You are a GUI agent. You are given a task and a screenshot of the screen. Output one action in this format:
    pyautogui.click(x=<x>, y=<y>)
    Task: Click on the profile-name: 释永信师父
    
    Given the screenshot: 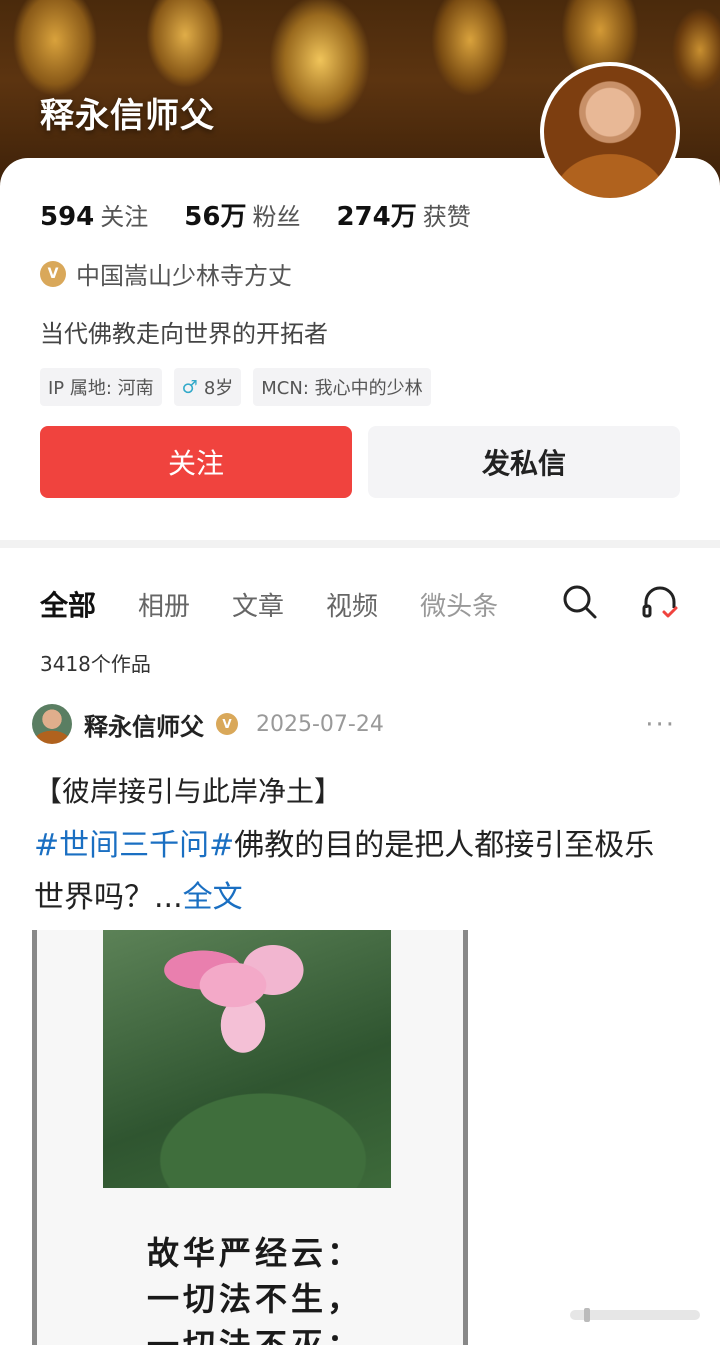 What is the action you would take?
    pyautogui.click(x=127, y=116)
    